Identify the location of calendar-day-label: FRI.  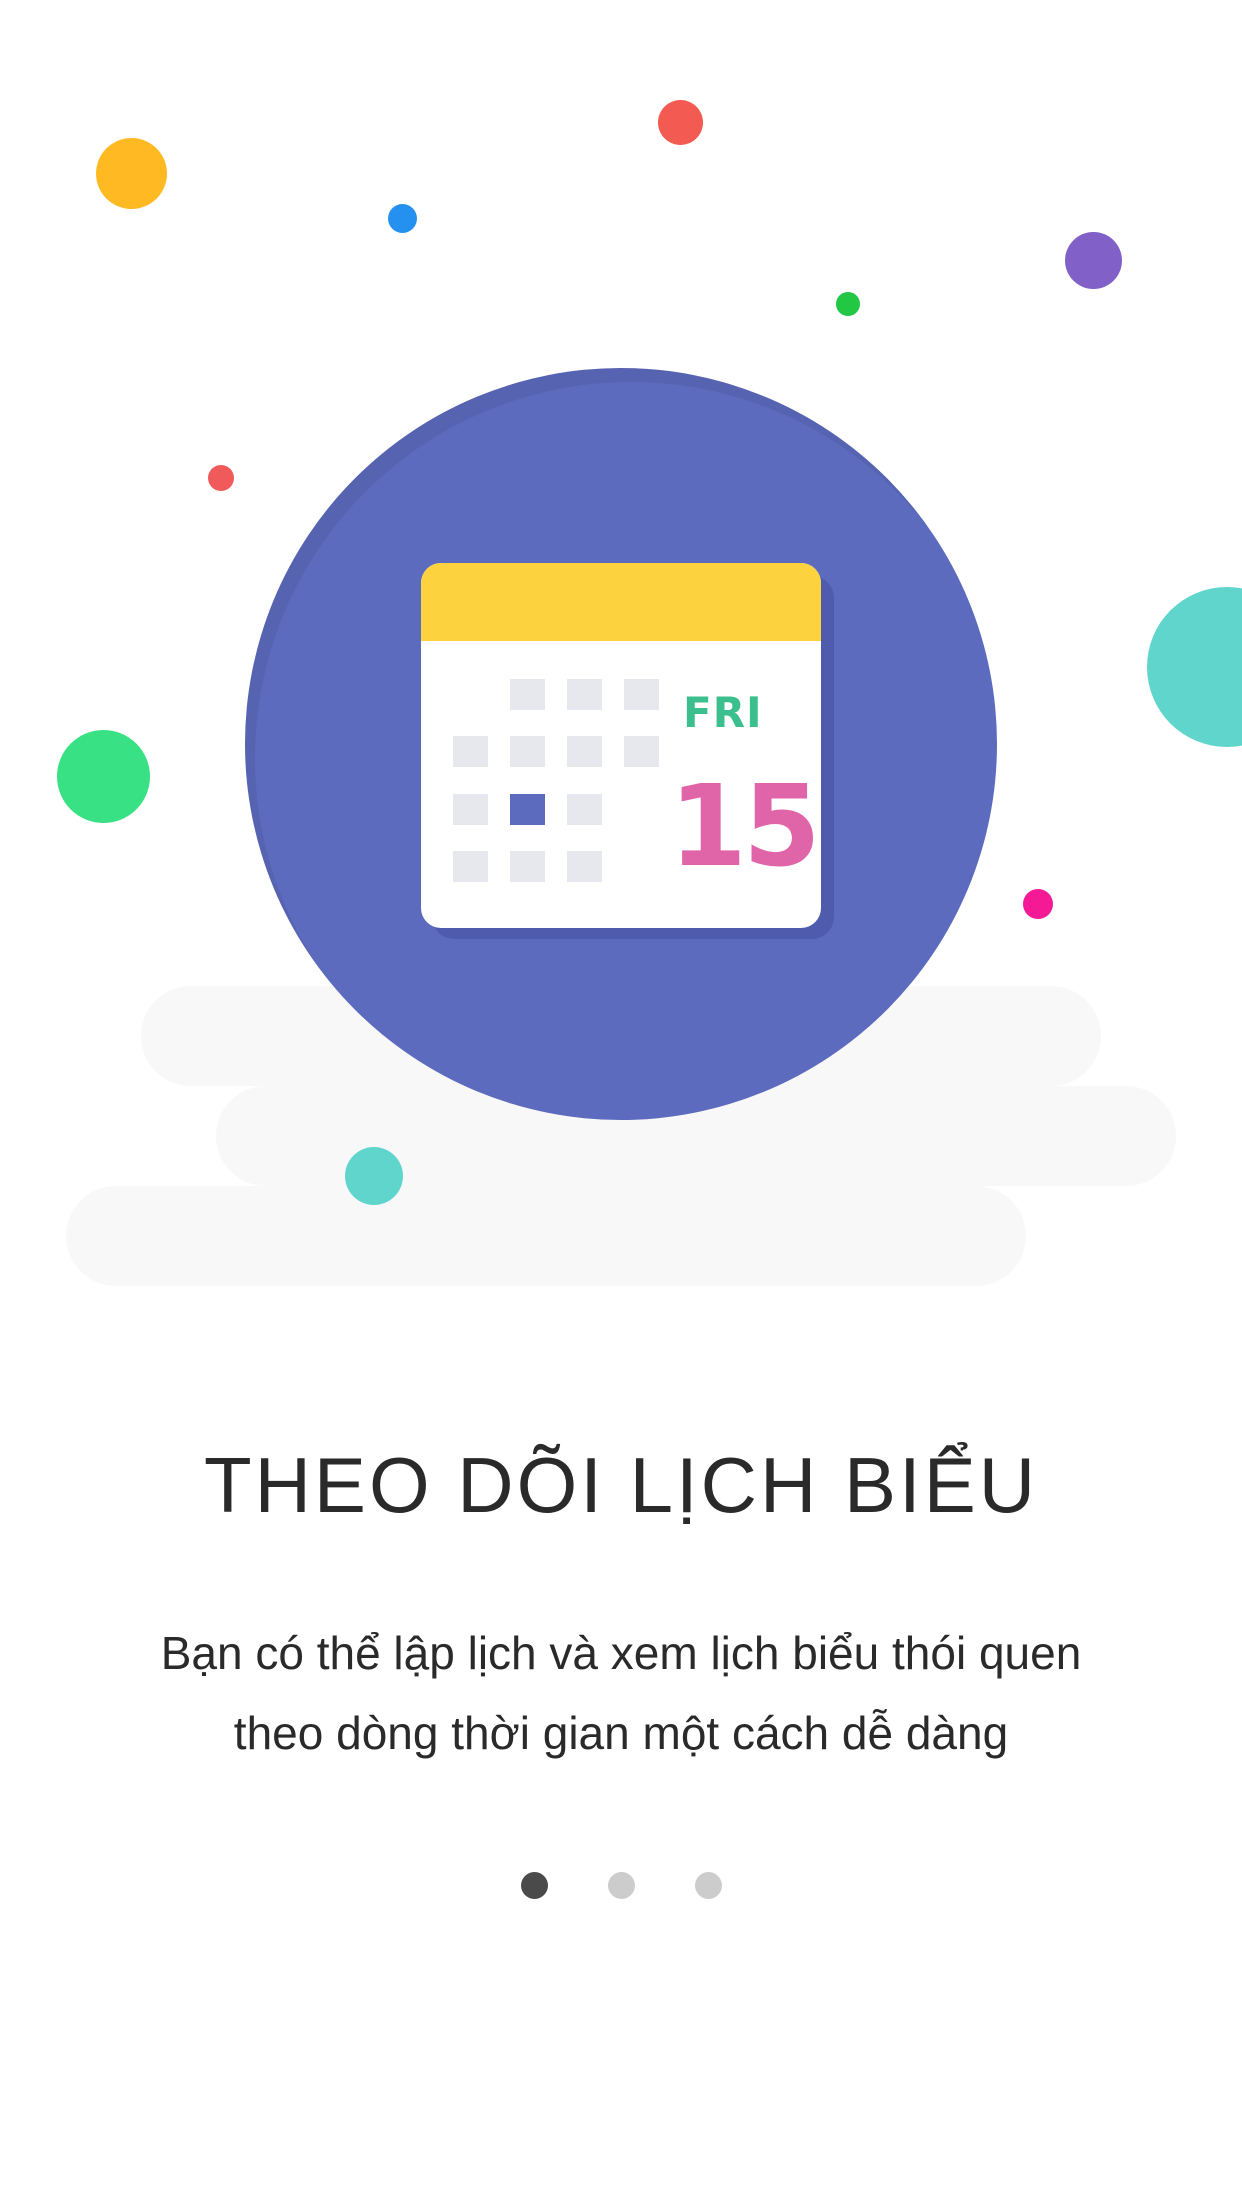
(723, 712).